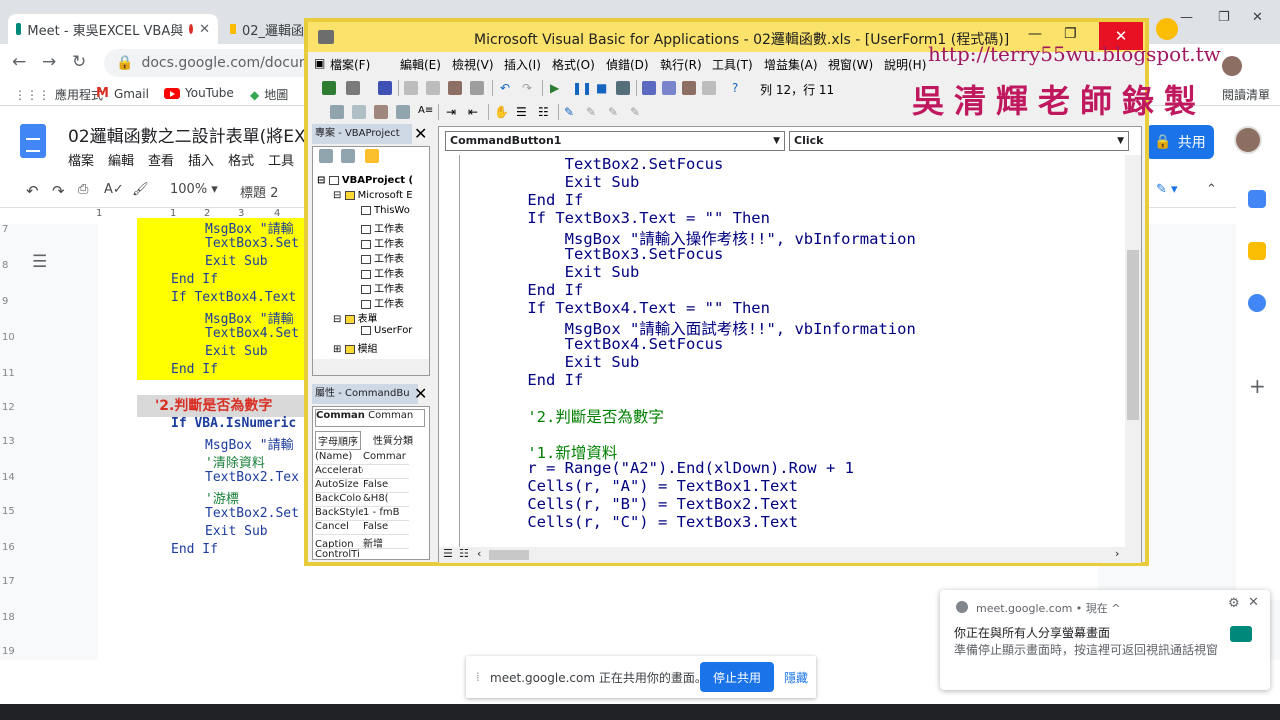  I want to click on quick-info-icon, so click(381, 112).